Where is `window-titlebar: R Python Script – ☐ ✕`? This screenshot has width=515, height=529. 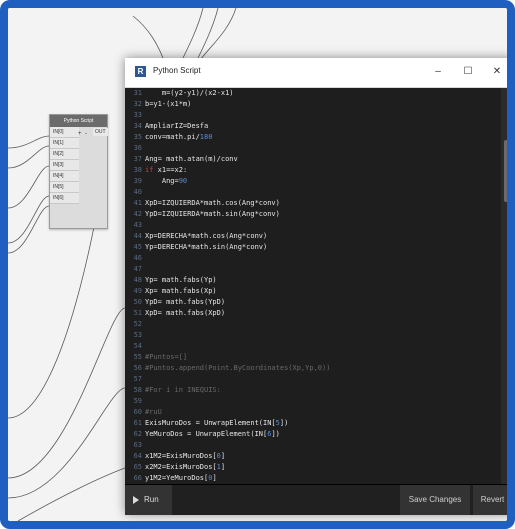 window-titlebar: R Python Script – ☐ ✕ is located at coordinates (316, 73).